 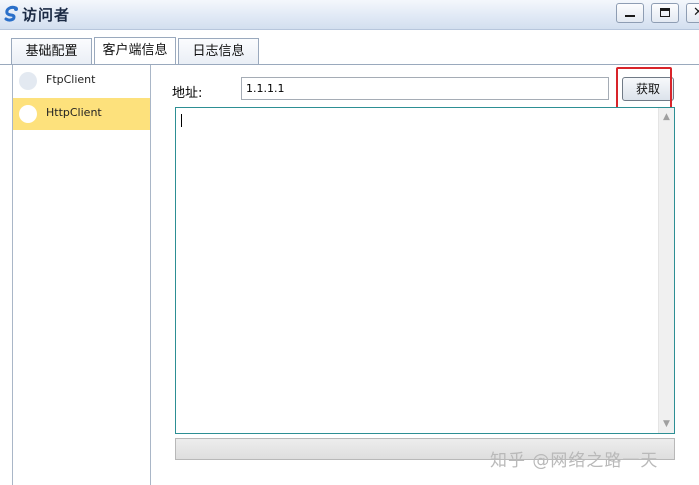 What do you see at coordinates (11, 13) in the screenshot?
I see `app-logo-icon` at bounding box center [11, 13].